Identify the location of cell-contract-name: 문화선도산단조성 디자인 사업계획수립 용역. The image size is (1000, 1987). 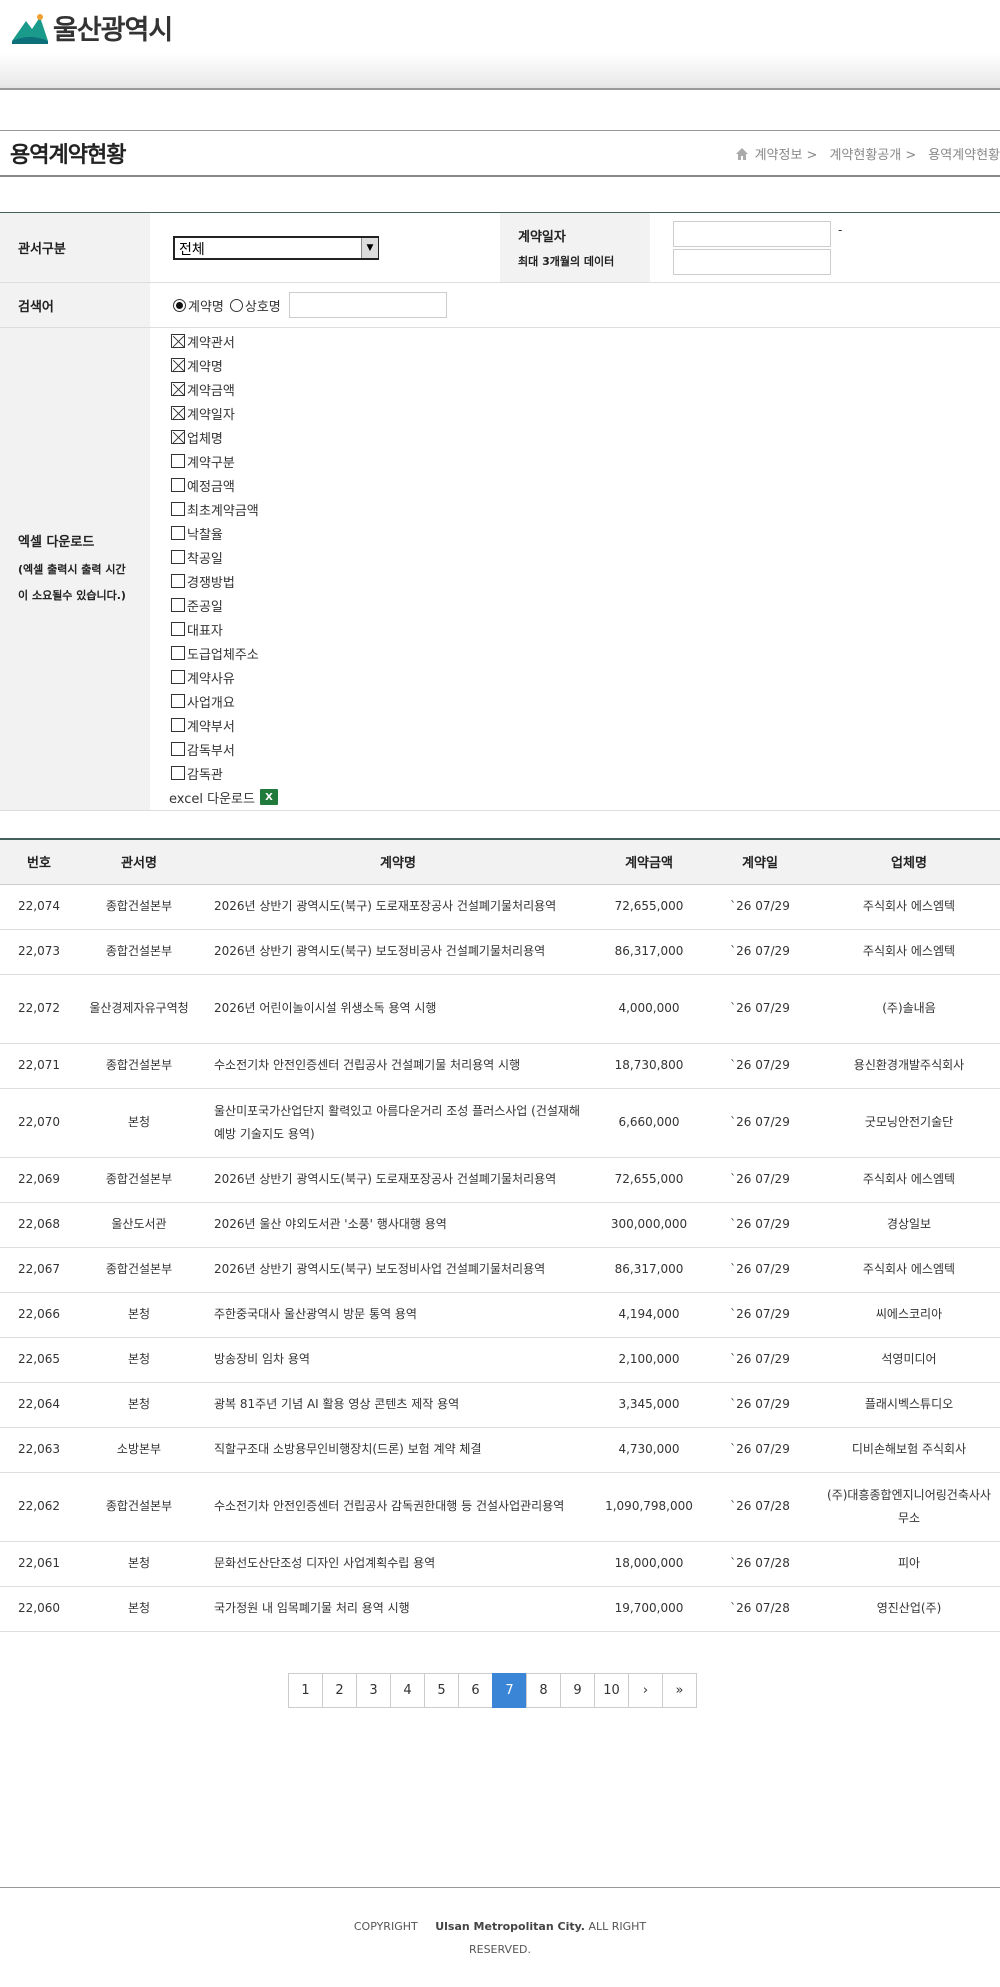
(398, 1564).